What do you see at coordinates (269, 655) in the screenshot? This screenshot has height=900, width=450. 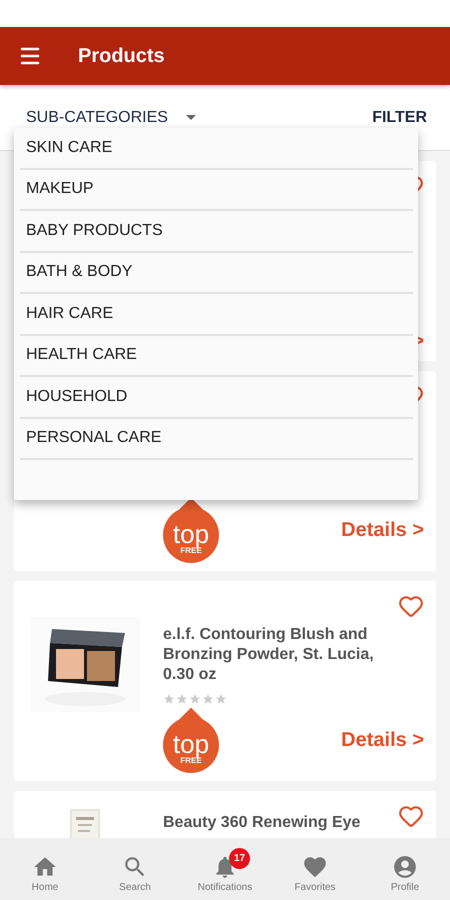 I see `product-title: e.l.f. Contouring Blush and Bronzing Powder, St. Lucia, 0.30 oz` at bounding box center [269, 655].